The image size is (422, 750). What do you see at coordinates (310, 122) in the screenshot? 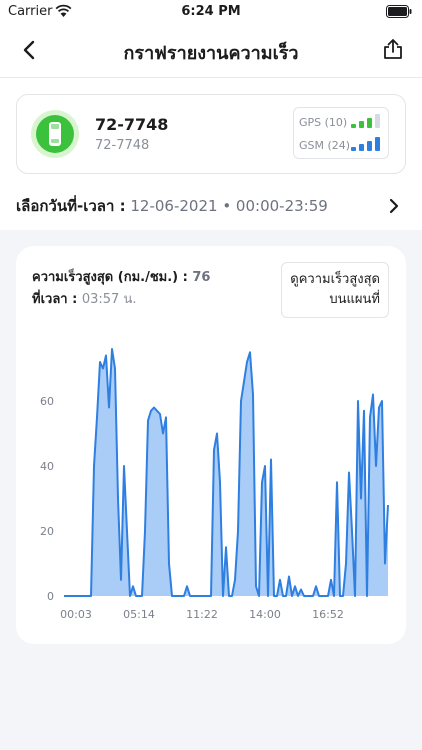
I see `gps-label: GPS` at bounding box center [310, 122].